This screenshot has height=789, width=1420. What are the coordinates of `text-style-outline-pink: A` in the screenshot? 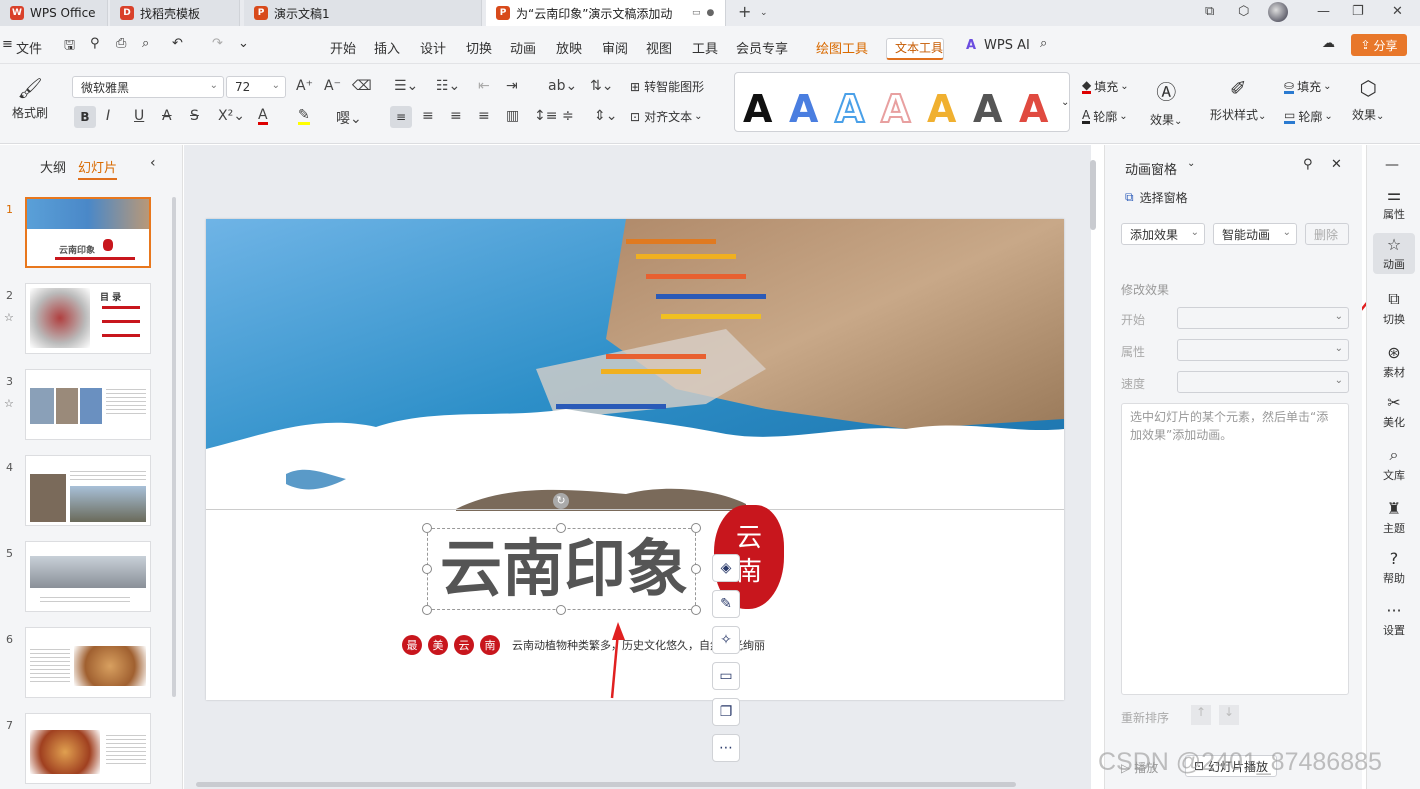 It's located at (895, 109).